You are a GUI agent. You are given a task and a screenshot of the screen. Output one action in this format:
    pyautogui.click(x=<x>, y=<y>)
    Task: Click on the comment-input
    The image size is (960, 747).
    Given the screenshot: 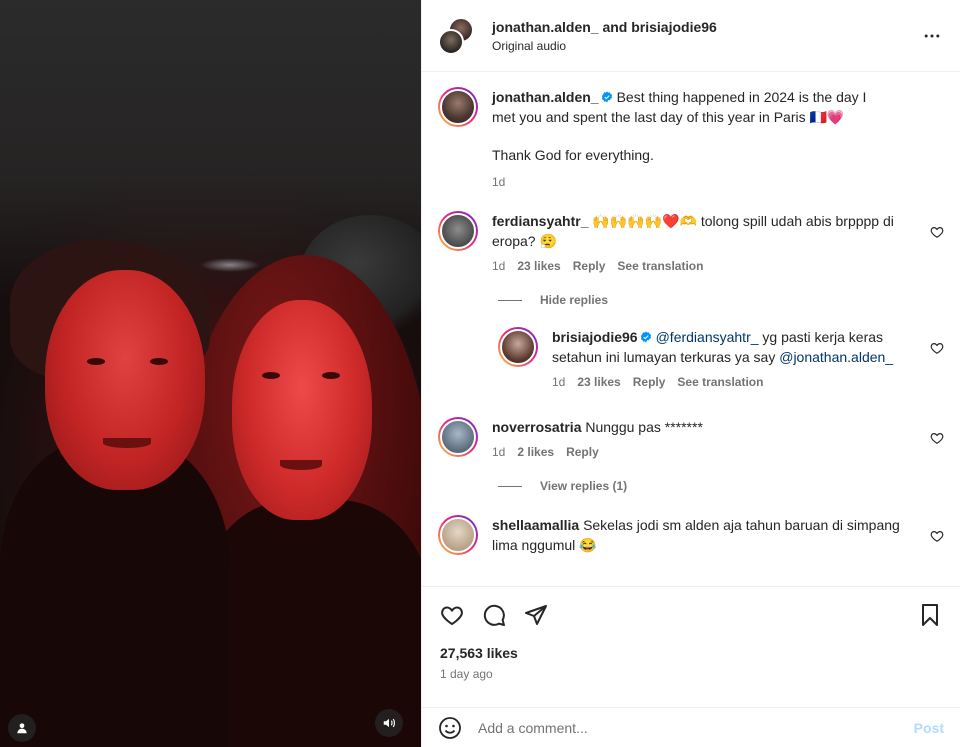 What is the action you would take?
    pyautogui.click(x=696, y=727)
    